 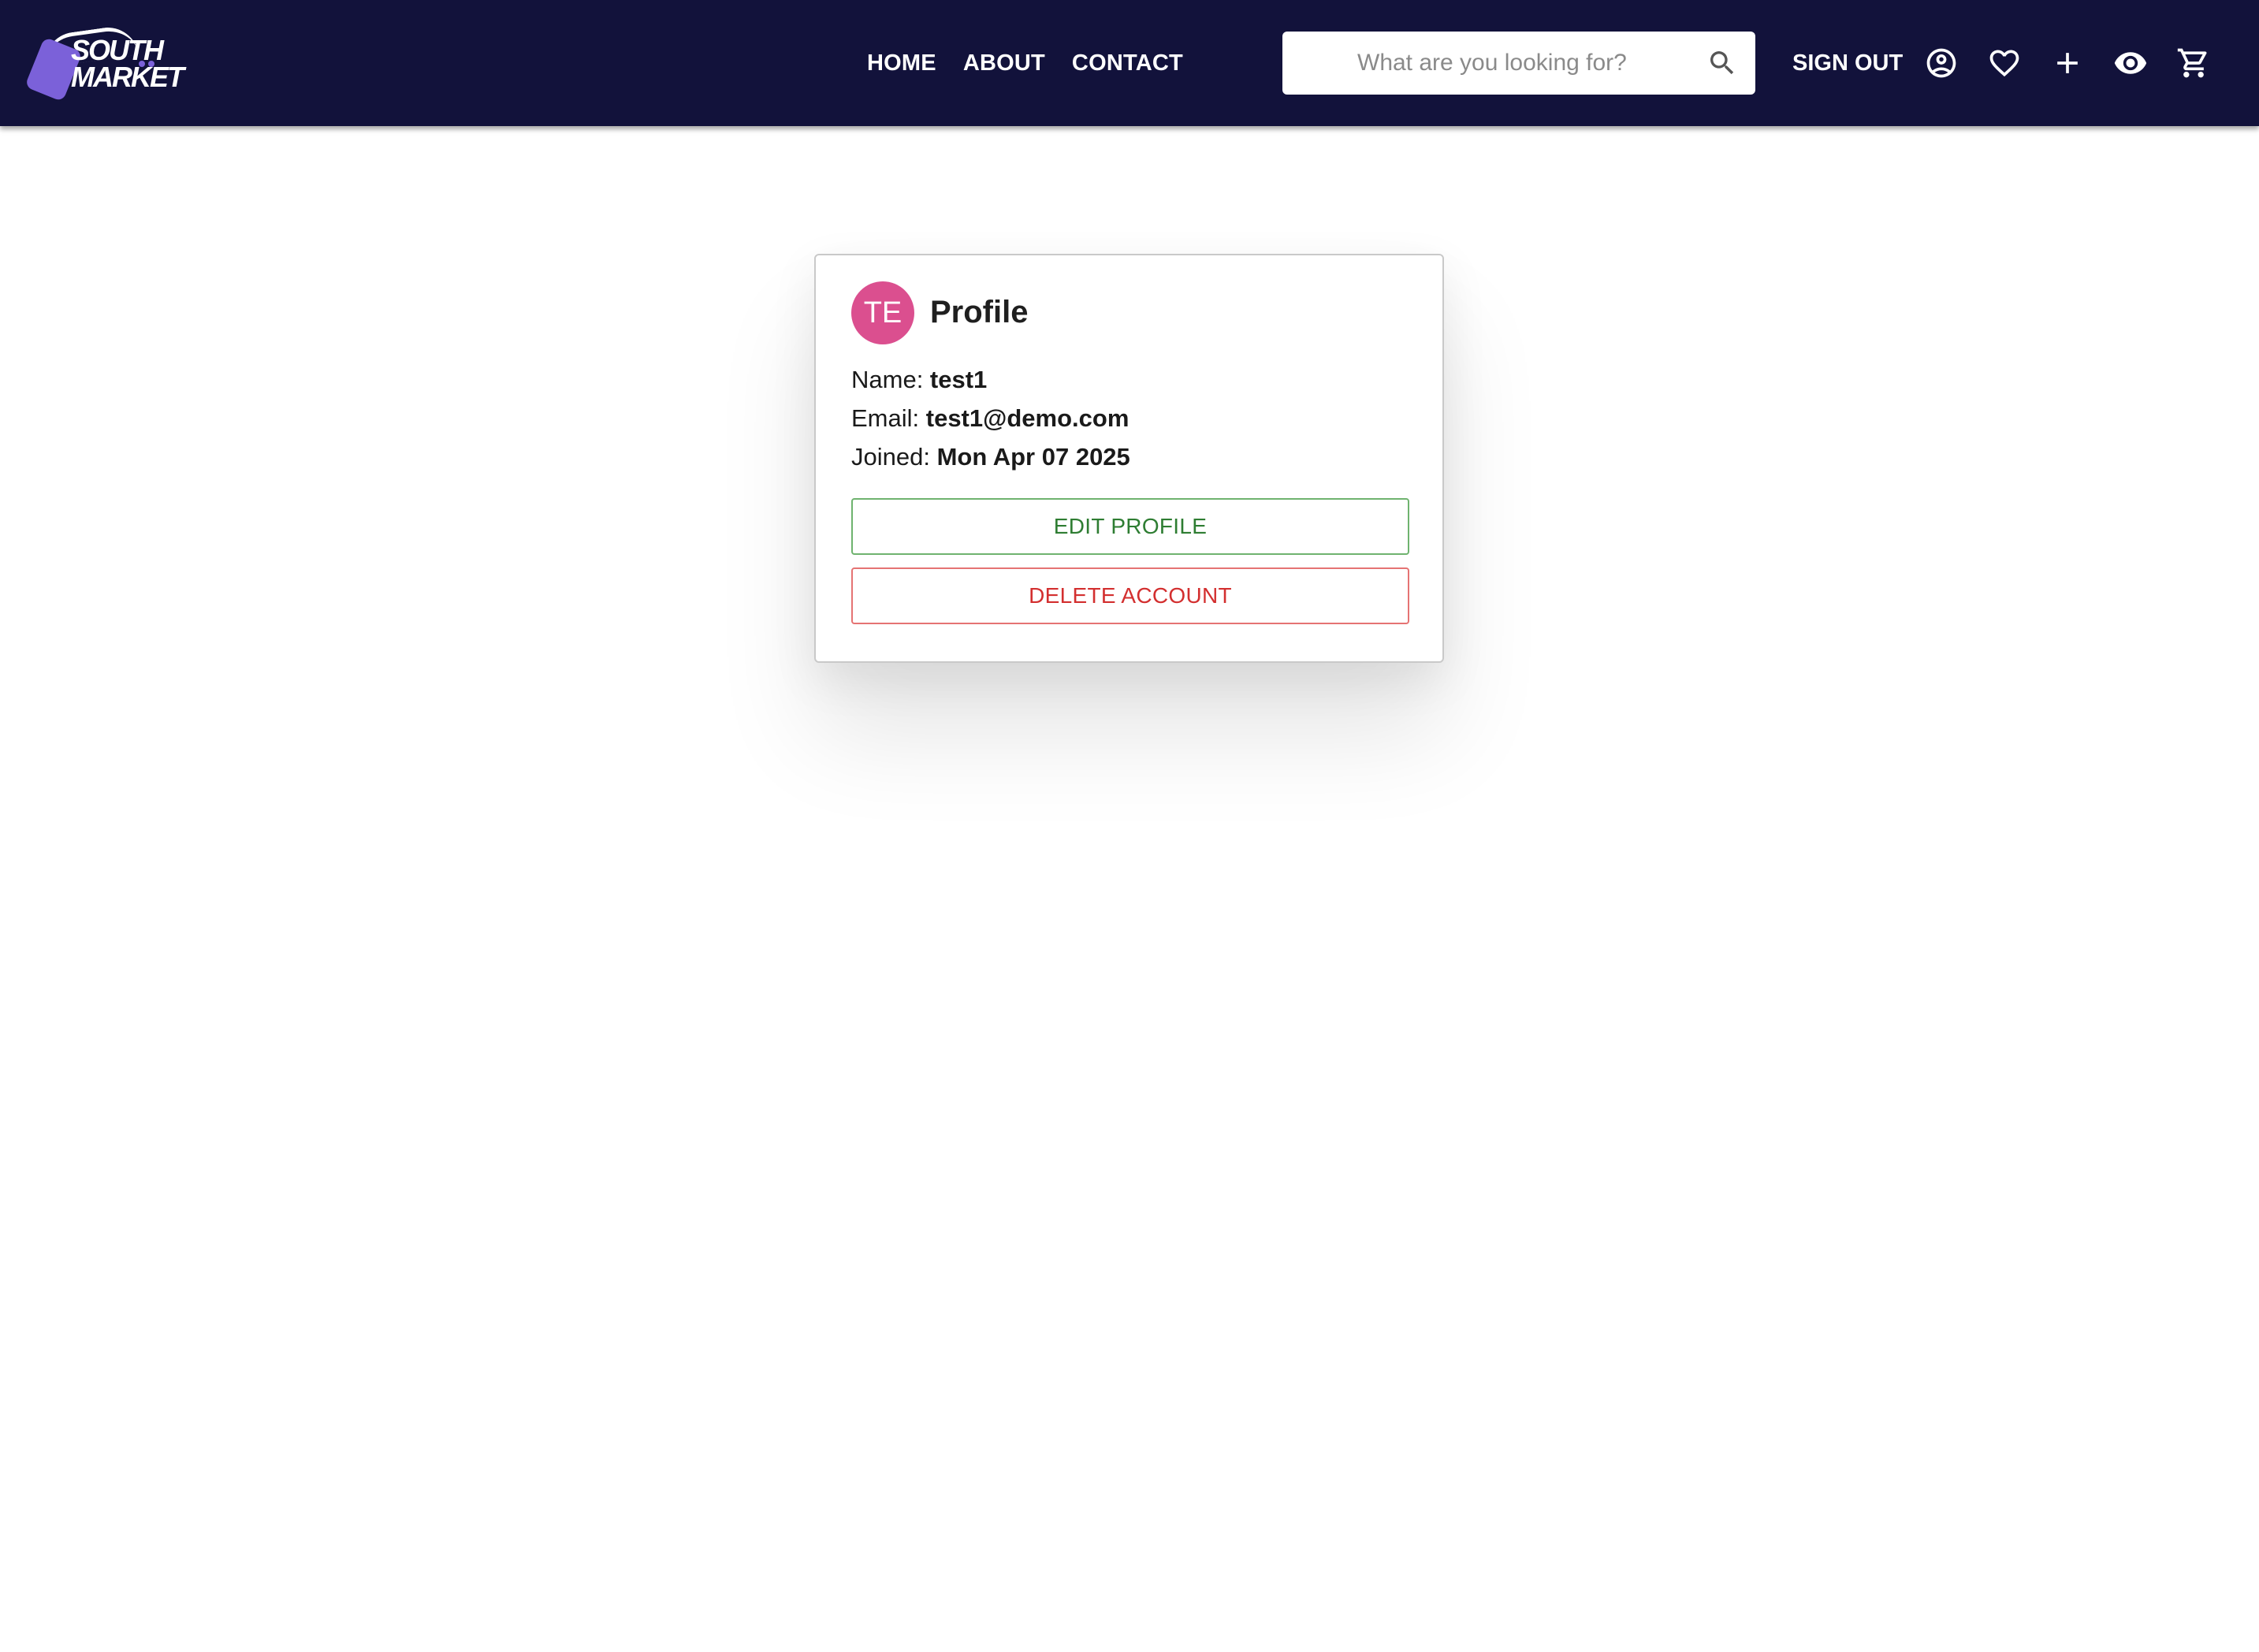 What do you see at coordinates (882, 312) in the screenshot?
I see `avatar: TE` at bounding box center [882, 312].